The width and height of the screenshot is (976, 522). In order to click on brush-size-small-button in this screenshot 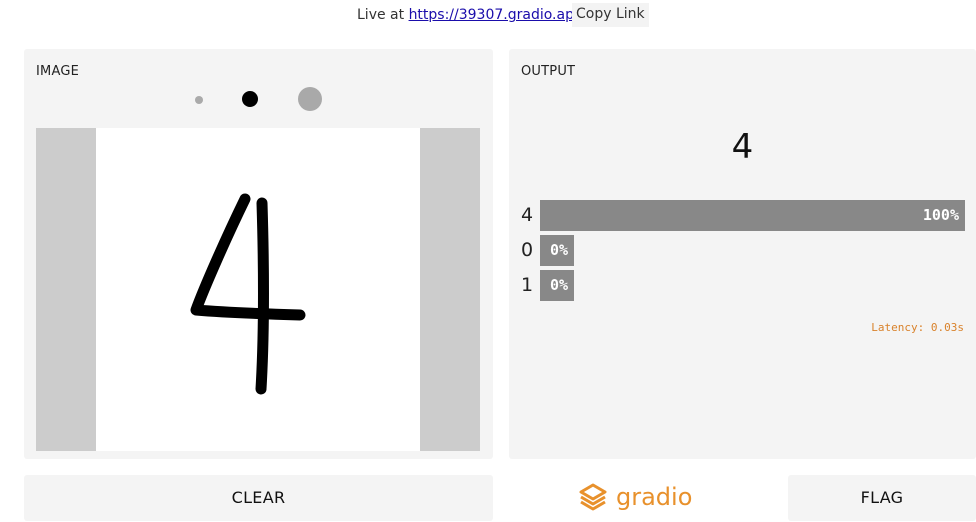, I will do `click(199, 100)`.